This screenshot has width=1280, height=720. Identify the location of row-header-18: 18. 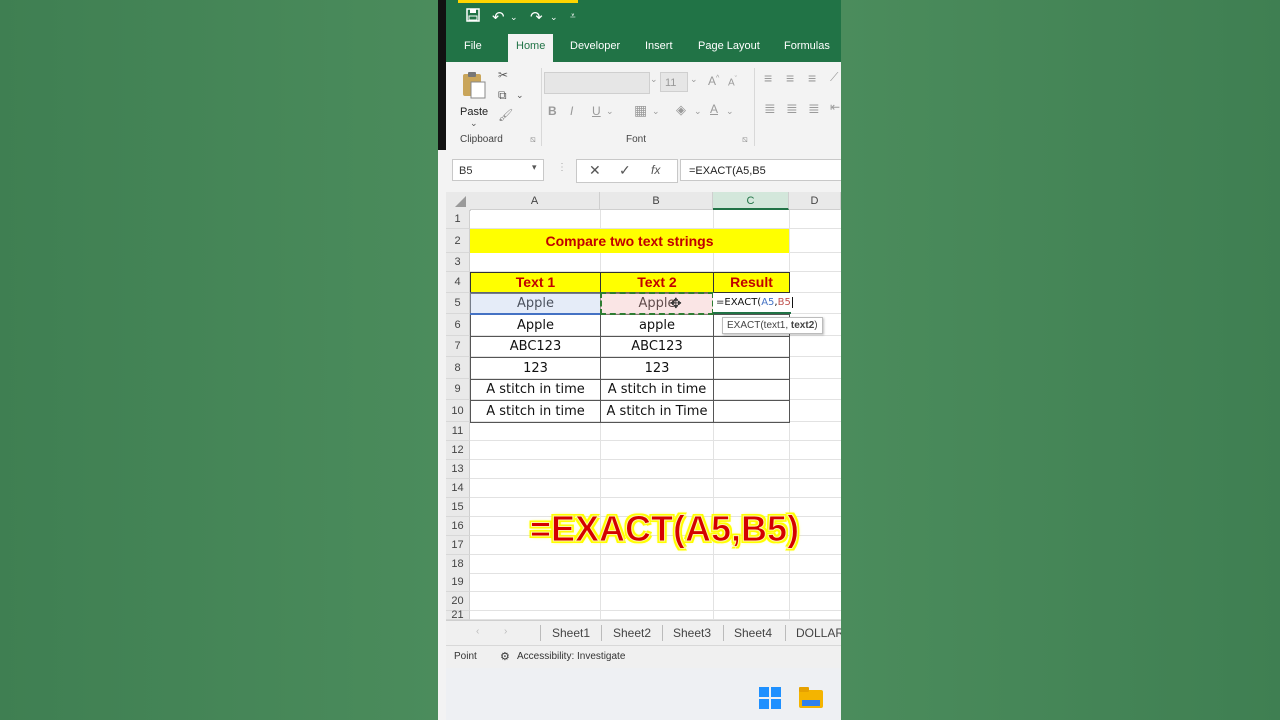
(458, 564).